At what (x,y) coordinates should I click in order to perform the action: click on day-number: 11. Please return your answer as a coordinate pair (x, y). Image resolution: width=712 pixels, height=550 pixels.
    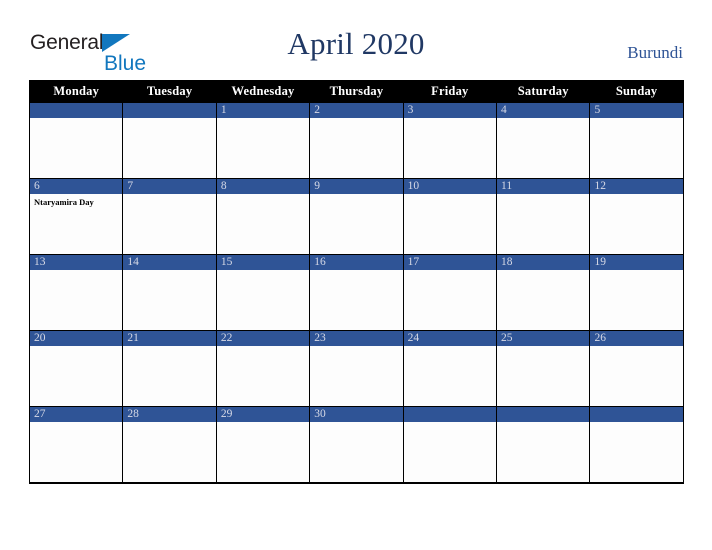
    Looking at the image, I should click on (543, 186).